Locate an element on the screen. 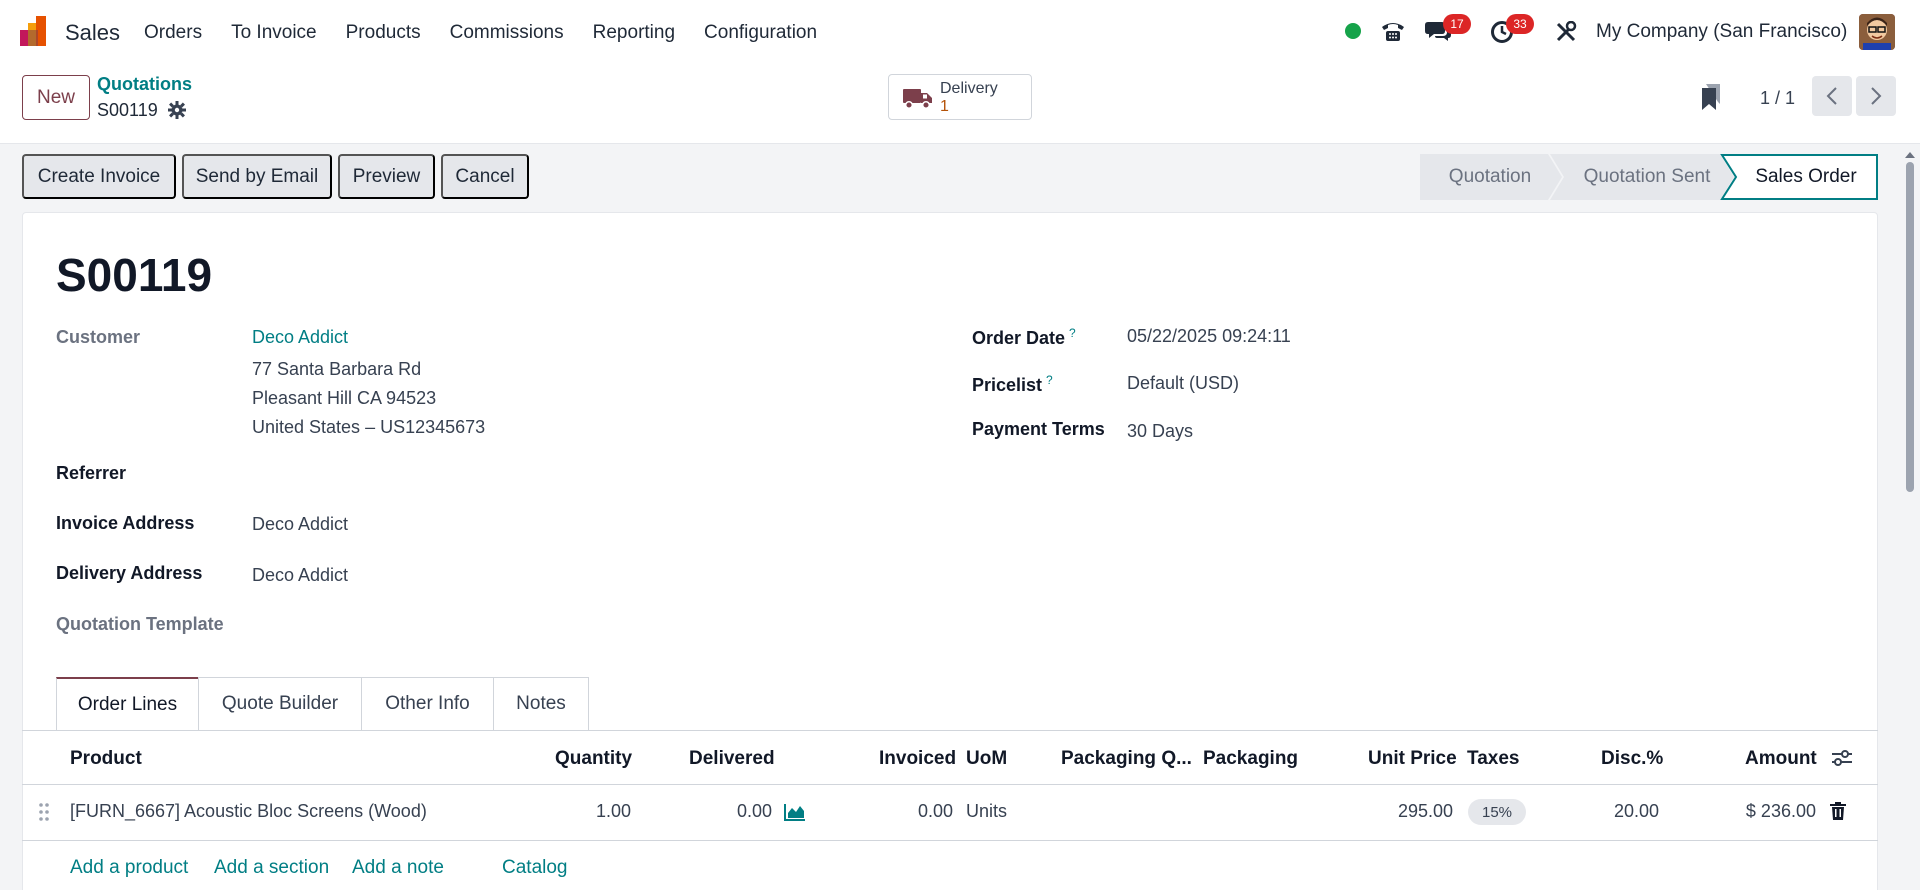  row-product: [FURN_6667] Acoustic Bloc Screens (Wood) is located at coordinates (248, 811).